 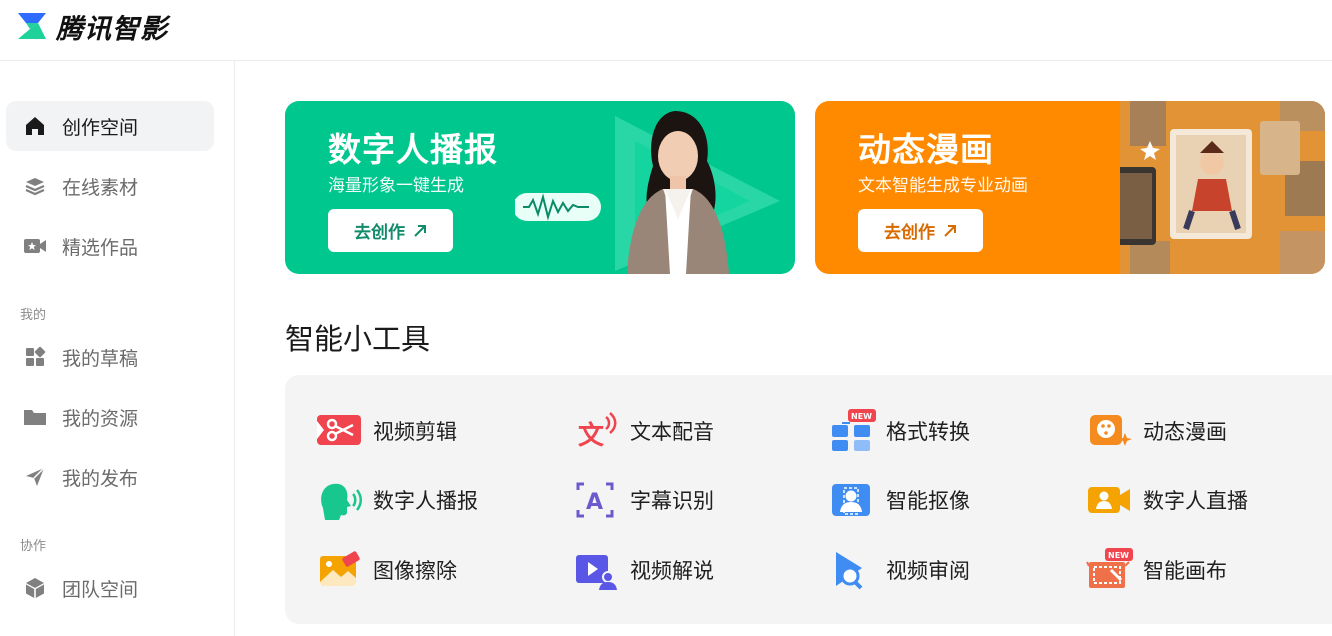 What do you see at coordinates (35, 186) in the screenshot?
I see `layers-icon` at bounding box center [35, 186].